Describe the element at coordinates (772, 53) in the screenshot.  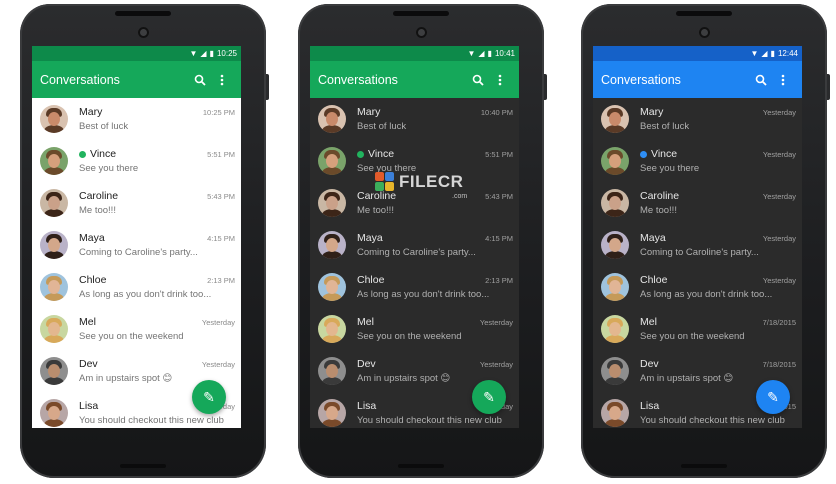
I see `battery-icon: ▮` at that location.